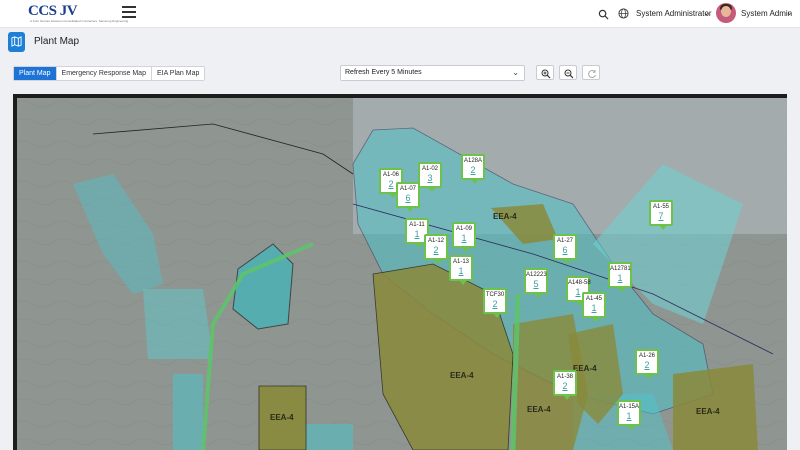 The image size is (800, 450). What do you see at coordinates (390, 175) in the screenshot?
I see `pin-label: A1-06` at bounding box center [390, 175].